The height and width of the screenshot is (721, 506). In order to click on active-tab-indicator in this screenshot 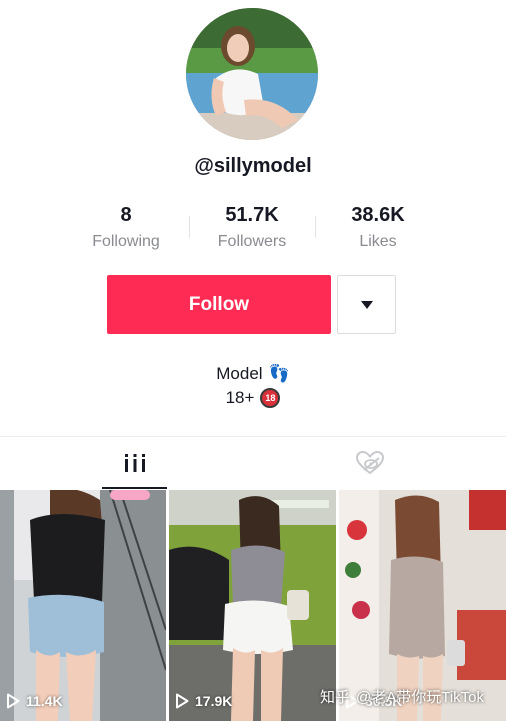, I will do `click(134, 488)`.